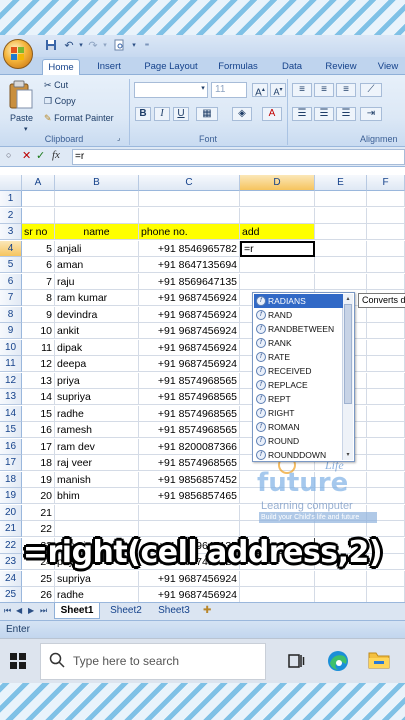 The image size is (405, 720). I want to click on insert-sheet-icon: ✚, so click(207, 611).